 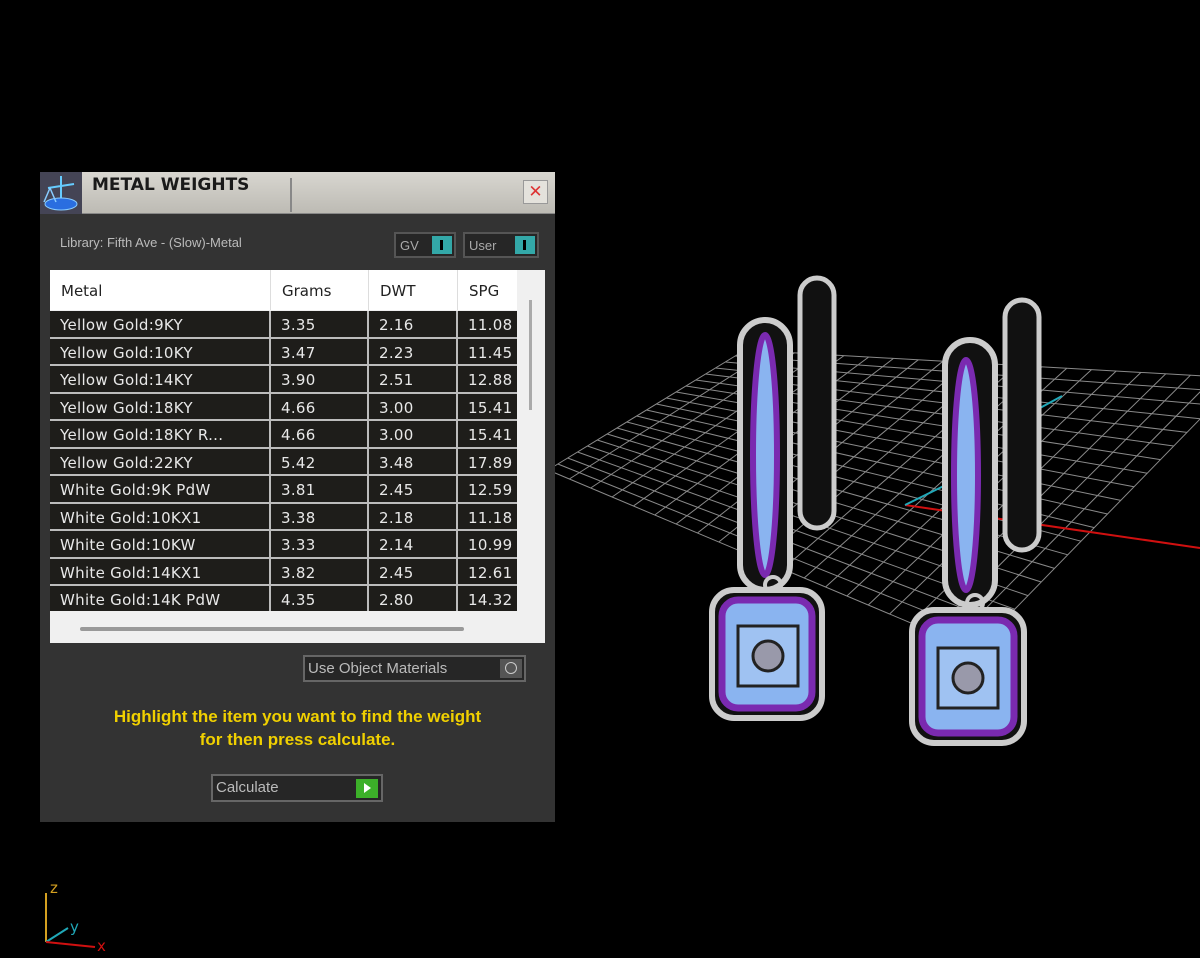 I want to click on table-row: Yellow Gold:18KY 4.66 3.00 15.41, so click(x=283, y=407).